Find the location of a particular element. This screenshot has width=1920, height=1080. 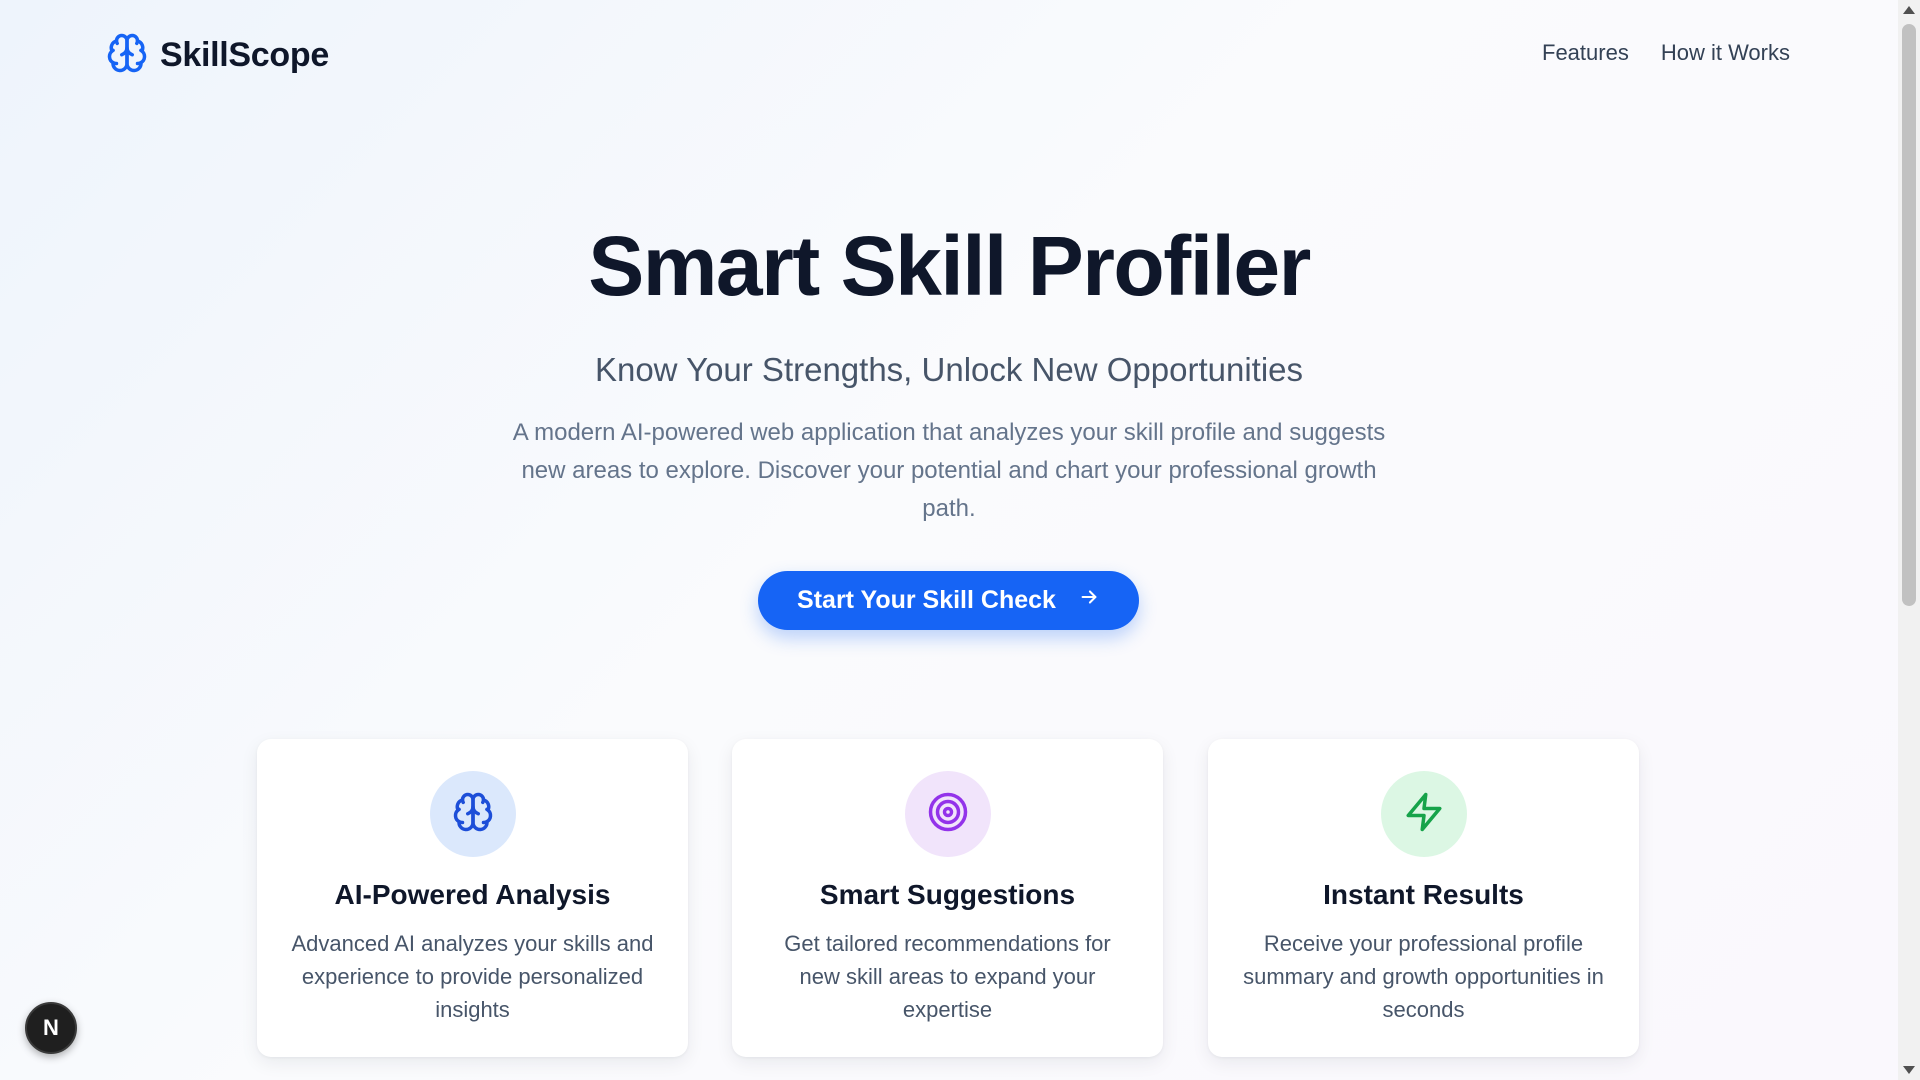

dev-tools-badge: N is located at coordinates (51, 1028).